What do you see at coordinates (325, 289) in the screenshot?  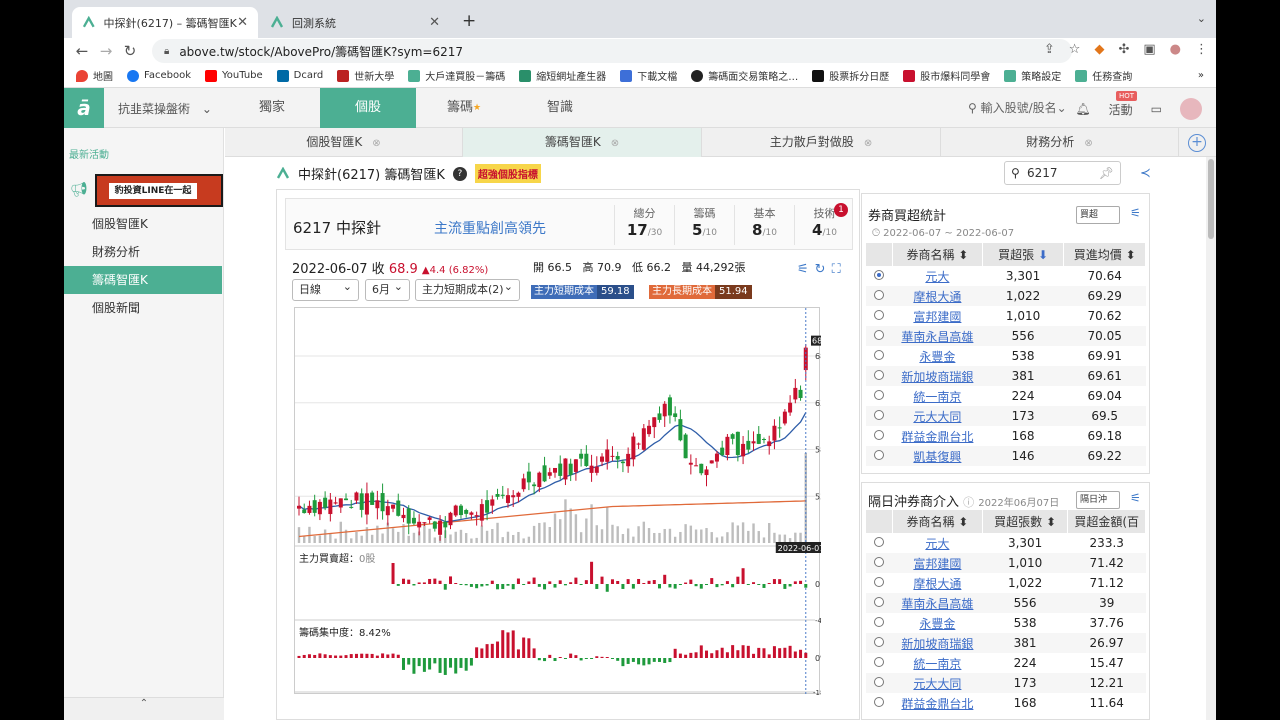 I see `period-select: 日線` at bounding box center [325, 289].